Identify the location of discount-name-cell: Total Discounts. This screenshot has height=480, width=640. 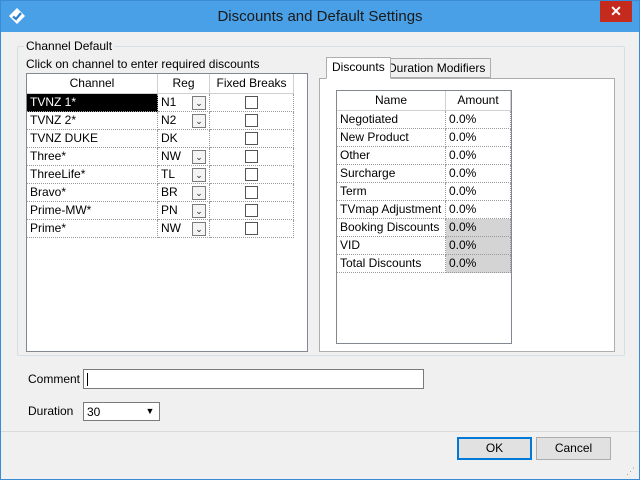
(391, 264).